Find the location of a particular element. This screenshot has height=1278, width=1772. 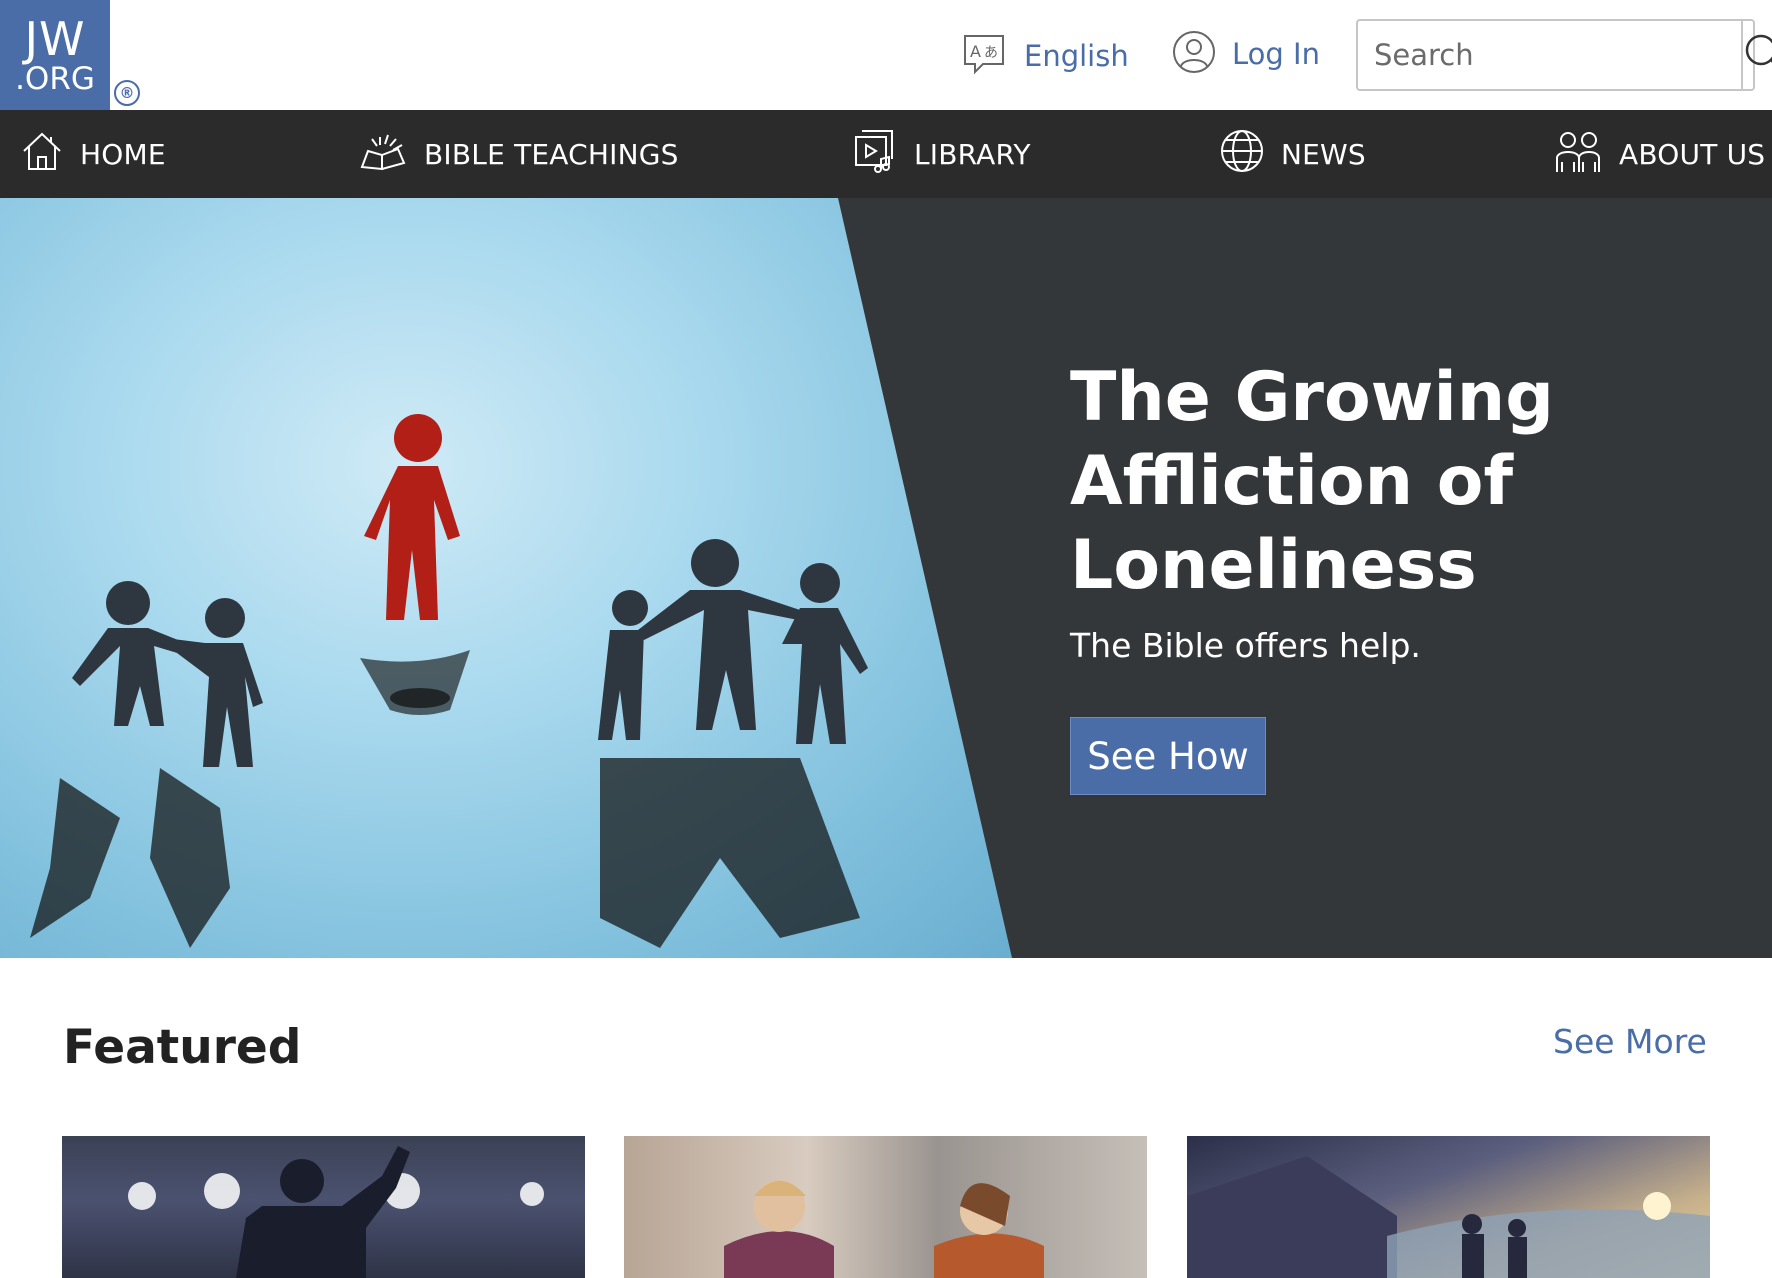

nav-item-news: NEWS is located at coordinates (1292, 154).